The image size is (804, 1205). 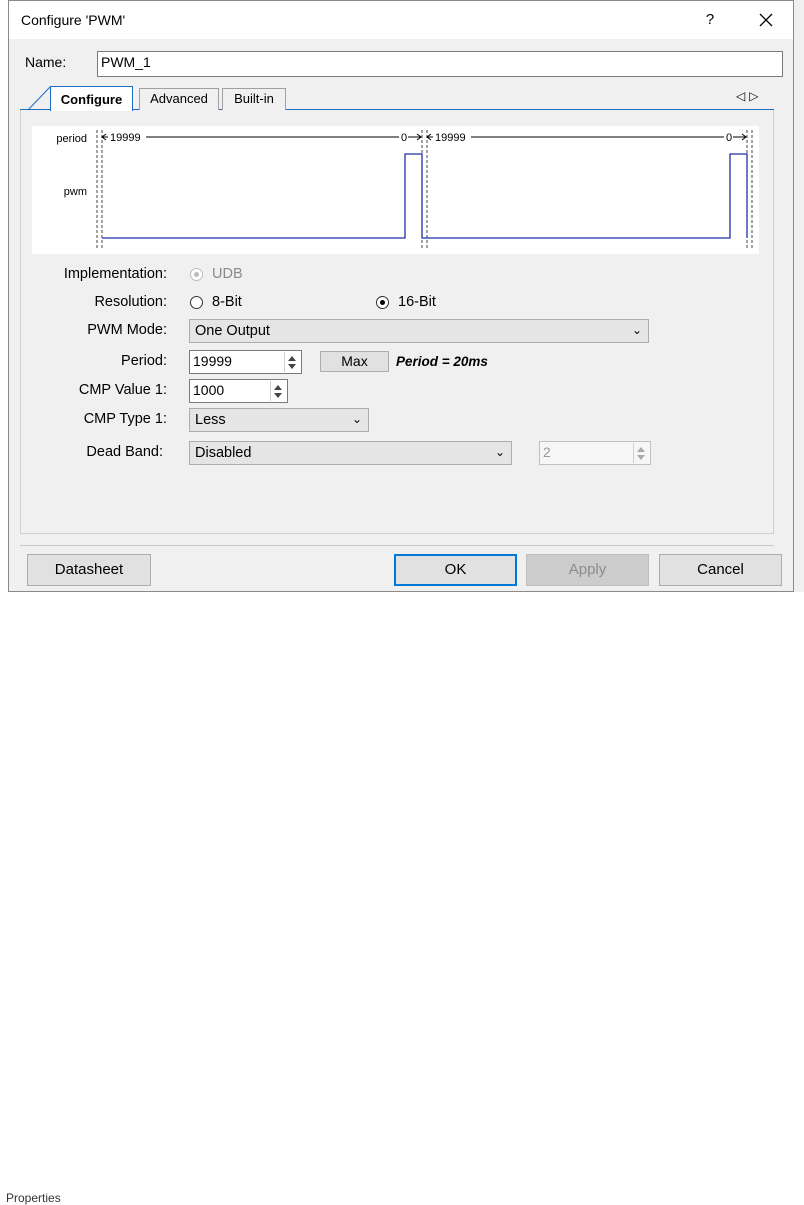 I want to click on pwm-trace, so click(x=425, y=196).